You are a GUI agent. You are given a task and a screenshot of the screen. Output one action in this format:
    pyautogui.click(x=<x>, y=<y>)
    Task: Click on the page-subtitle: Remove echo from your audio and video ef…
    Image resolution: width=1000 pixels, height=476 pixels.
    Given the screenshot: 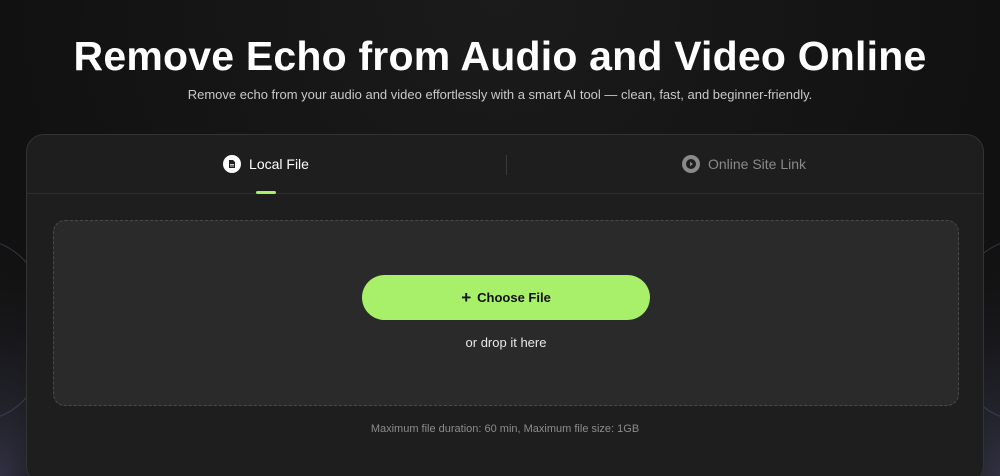 What is the action you would take?
    pyautogui.click(x=500, y=94)
    